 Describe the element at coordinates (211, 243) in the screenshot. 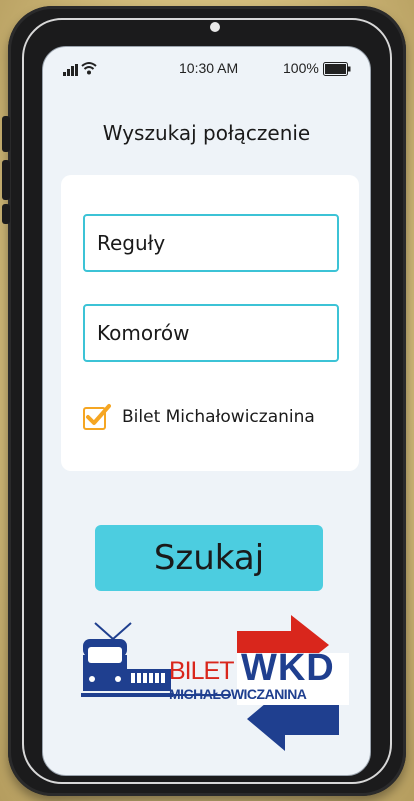

I see `from-station-input` at that location.